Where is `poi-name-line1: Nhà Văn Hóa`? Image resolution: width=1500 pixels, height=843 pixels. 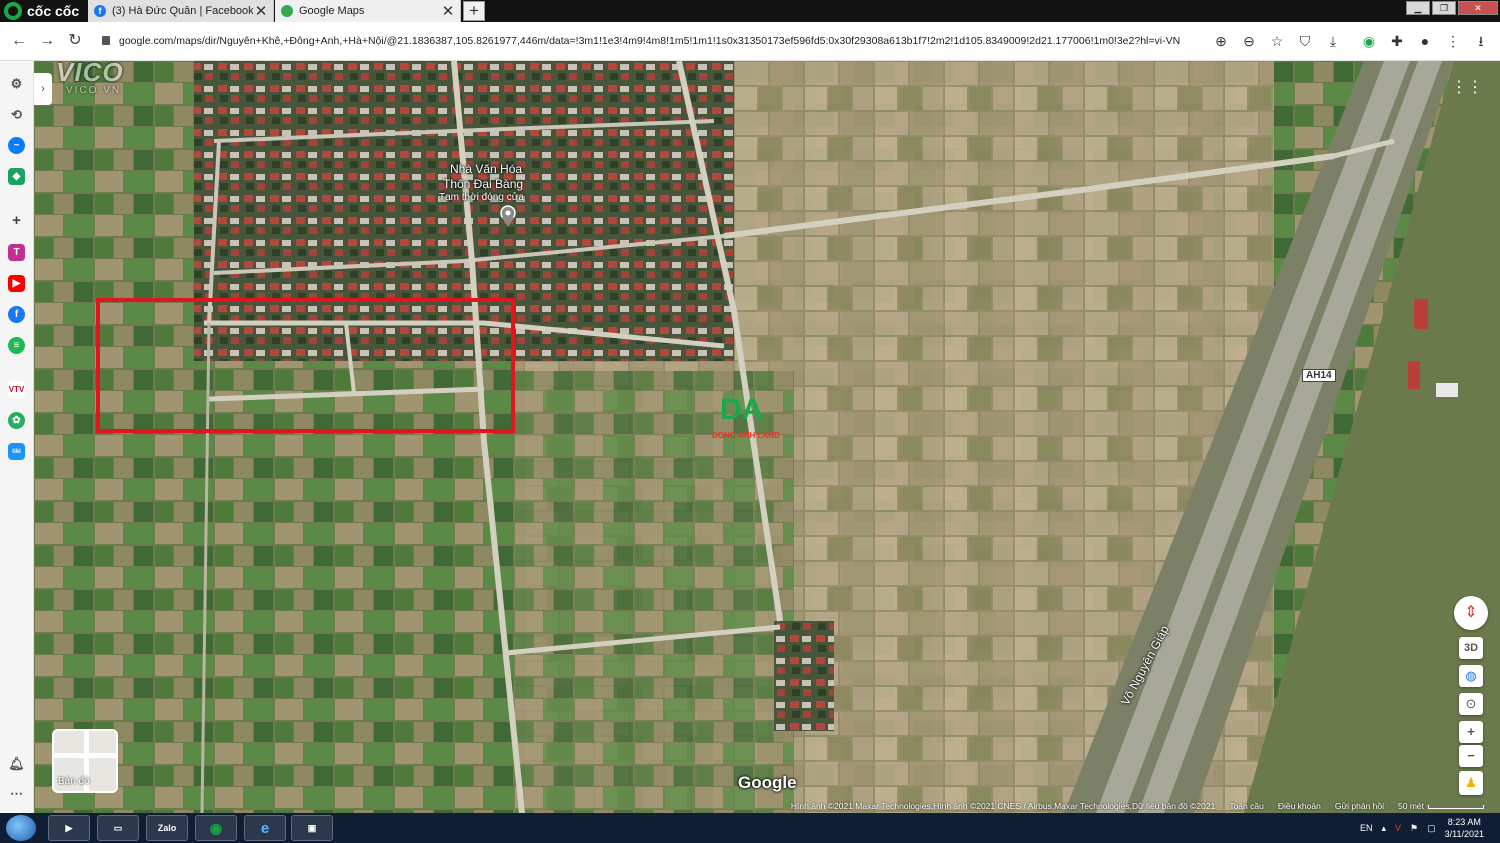 poi-name-line1: Nhà Văn Hóa is located at coordinates (486, 169).